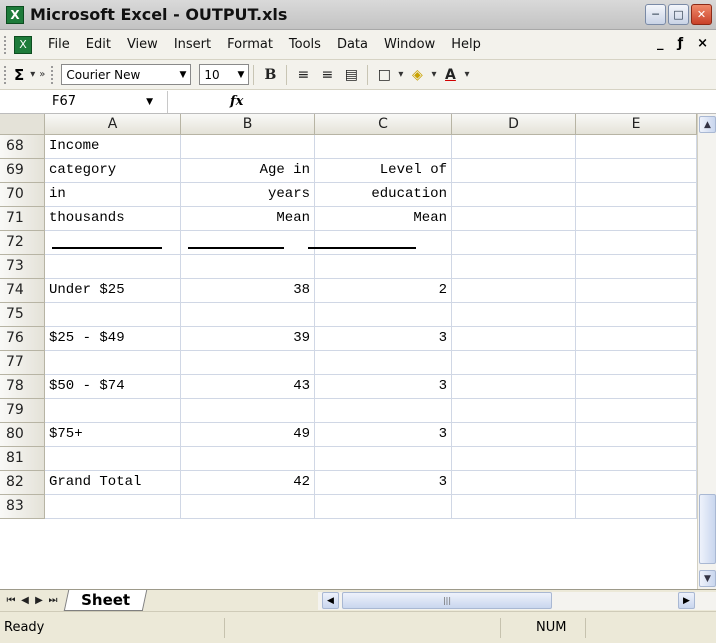 This screenshot has height=643, width=716. I want to click on cell-a69: category, so click(113, 171).